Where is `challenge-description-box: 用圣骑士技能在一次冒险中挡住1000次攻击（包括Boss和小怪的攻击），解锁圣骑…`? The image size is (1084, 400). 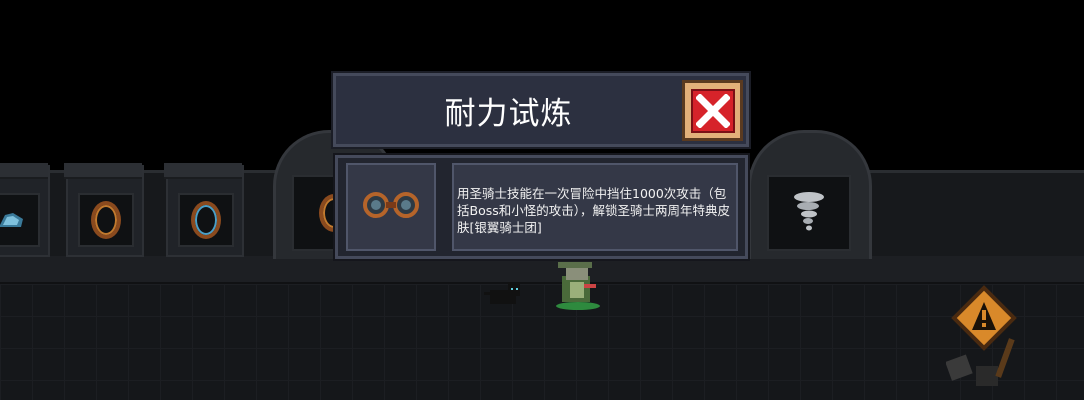
challenge-description-box: 用圣骑士技能在一次冒险中挡住1000次攻击（包括Boss和小怪的攻击），解锁圣骑… is located at coordinates (595, 207).